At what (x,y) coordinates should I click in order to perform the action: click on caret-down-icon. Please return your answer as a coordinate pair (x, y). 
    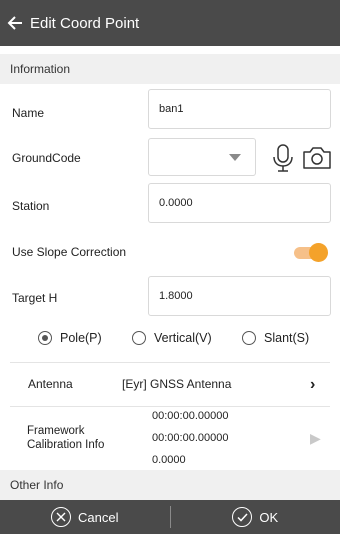
    Looking at the image, I should click on (235, 157).